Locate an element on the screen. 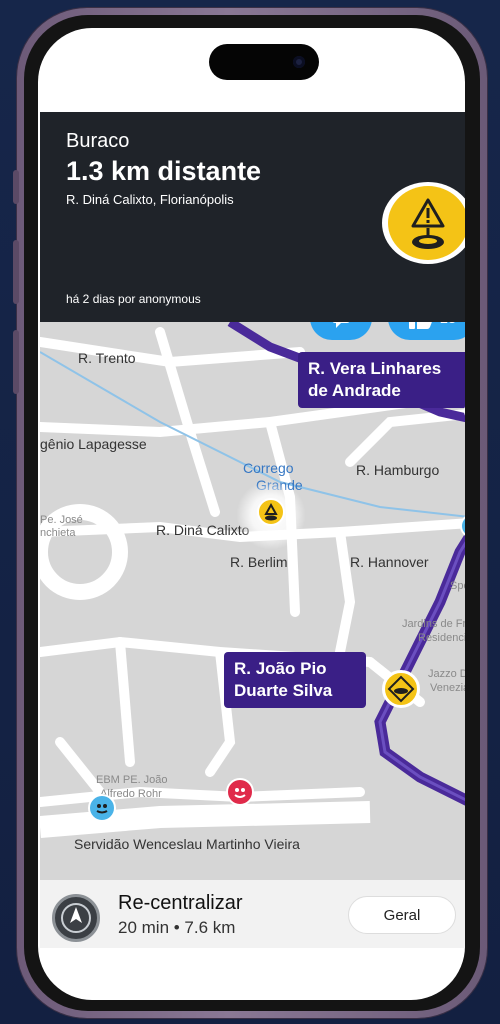 Image resolution: width=500 pixels, height=1024 pixels. volume-up-button is located at coordinates (16, 272).